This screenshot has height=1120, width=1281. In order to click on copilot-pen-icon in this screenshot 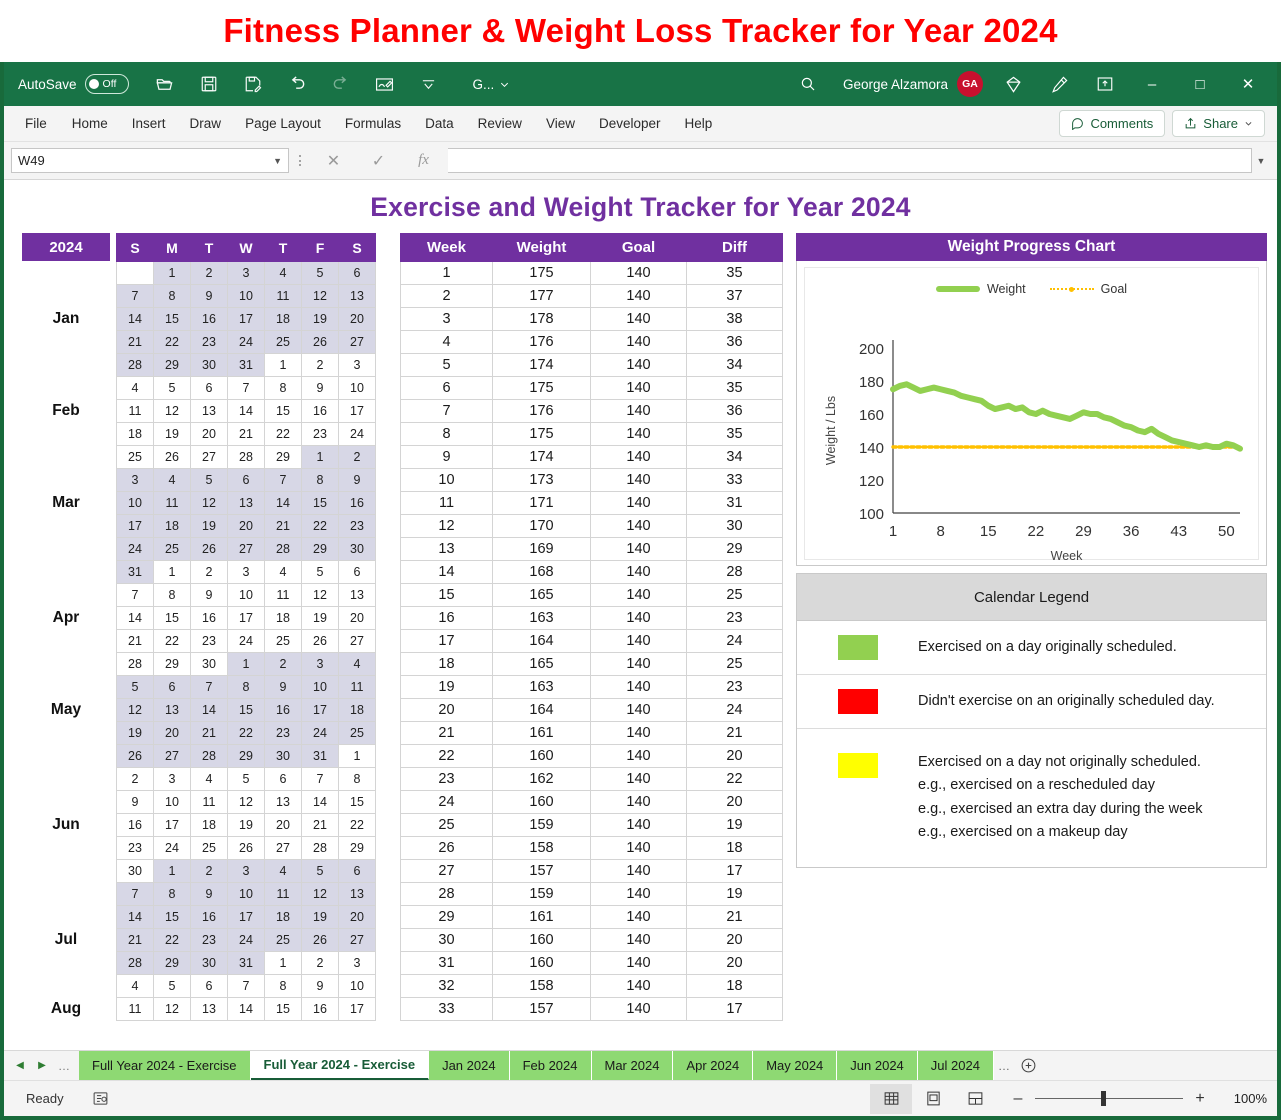, I will do `click(1059, 84)`.